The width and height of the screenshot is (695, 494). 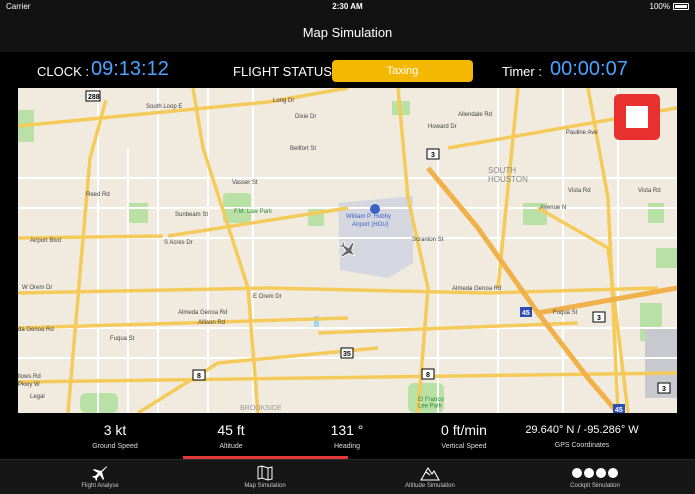 What do you see at coordinates (582, 445) in the screenshot?
I see `gps-label: GPS Coordinates` at bounding box center [582, 445].